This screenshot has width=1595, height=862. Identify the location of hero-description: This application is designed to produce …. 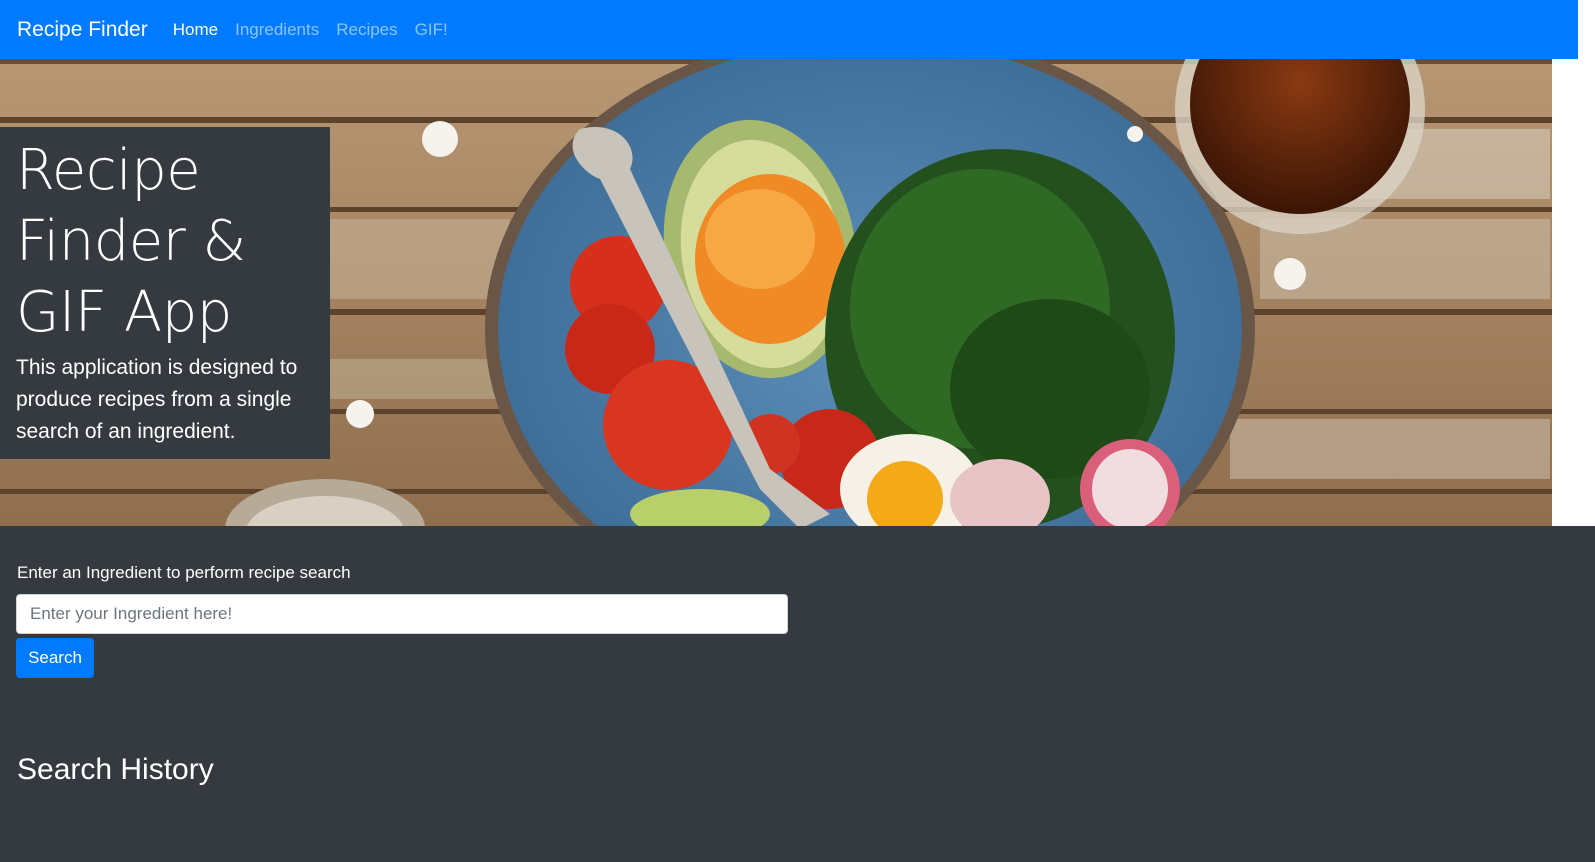
(157, 399).